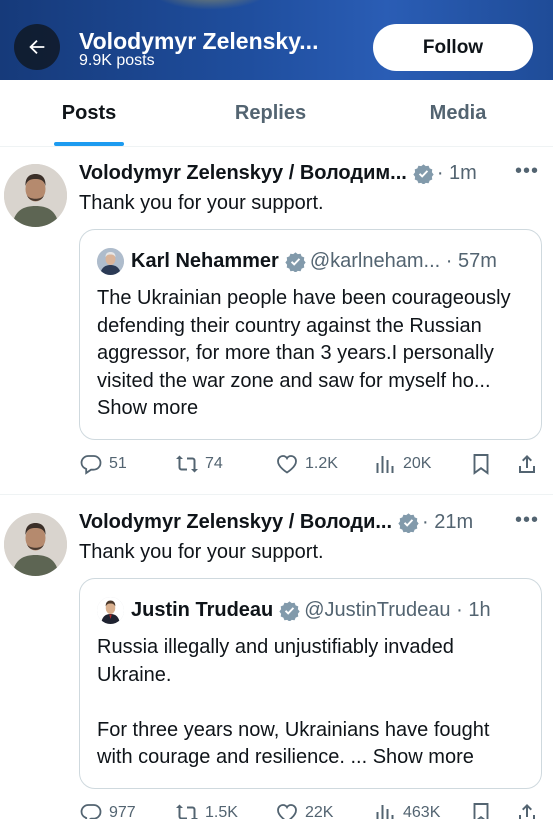  I want to click on back-arrow-icon, so click(37, 47).